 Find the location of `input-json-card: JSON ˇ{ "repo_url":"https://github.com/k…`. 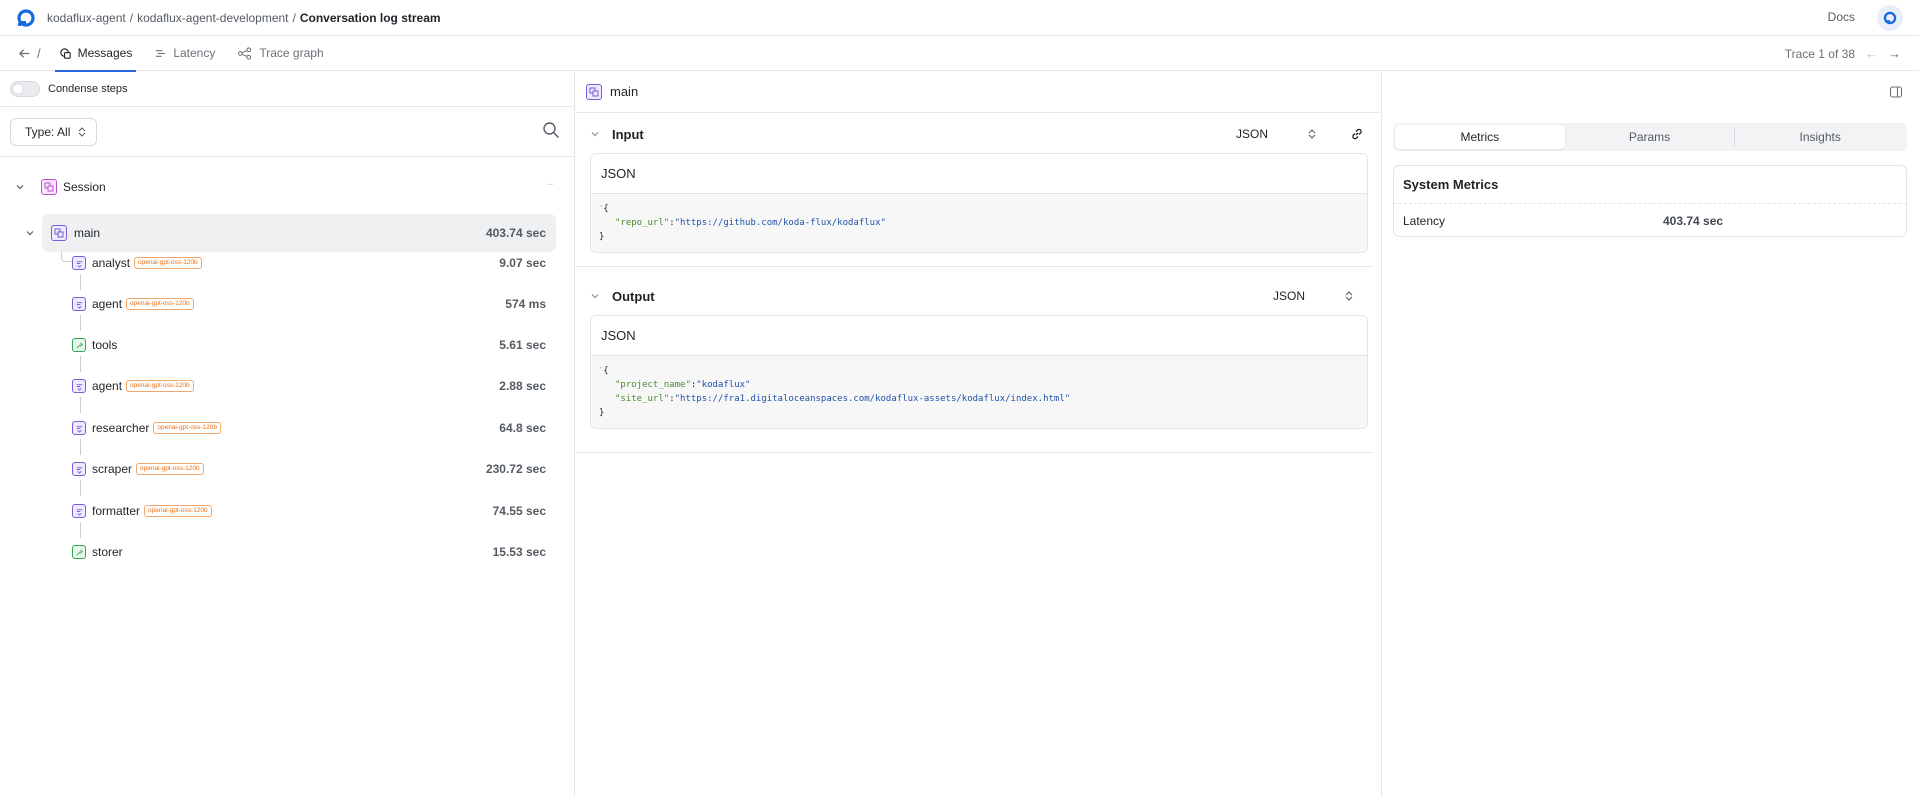

input-json-card: JSON ˇ{ "repo_url":"https://github.com/k… is located at coordinates (979, 203).